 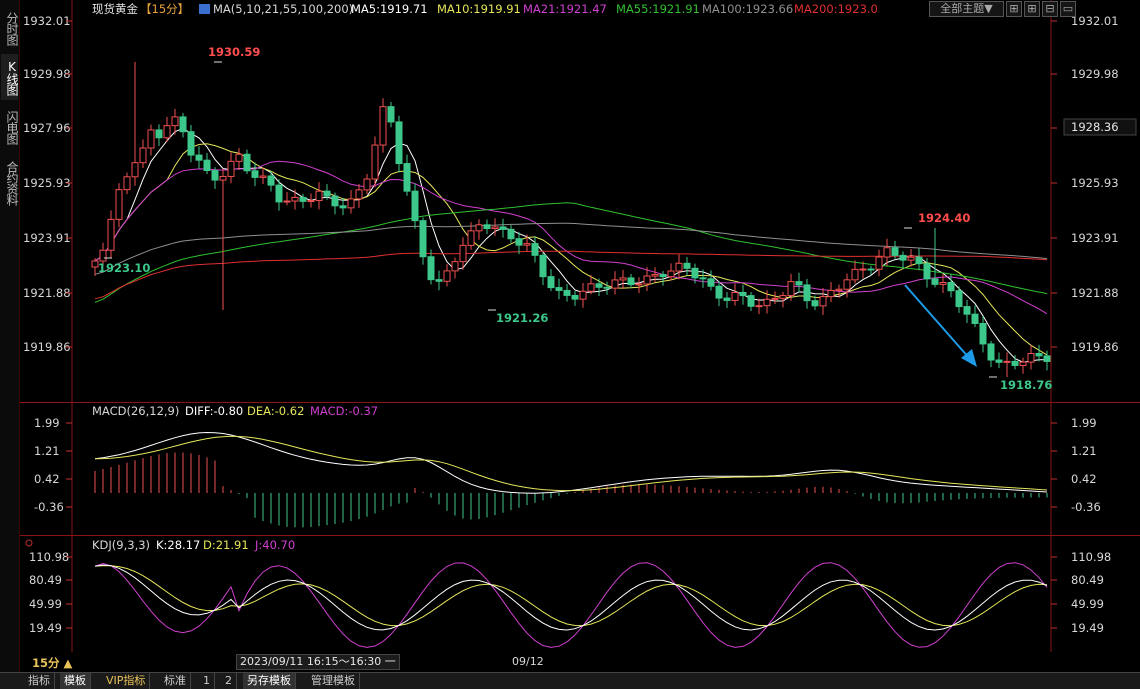 What do you see at coordinates (940, 325) in the screenshot?
I see `trend-arrow` at bounding box center [940, 325].